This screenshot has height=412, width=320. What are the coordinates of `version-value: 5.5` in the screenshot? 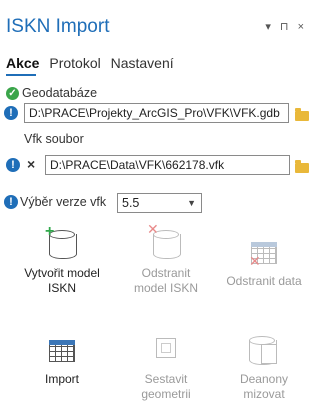 It's located at (131, 203).